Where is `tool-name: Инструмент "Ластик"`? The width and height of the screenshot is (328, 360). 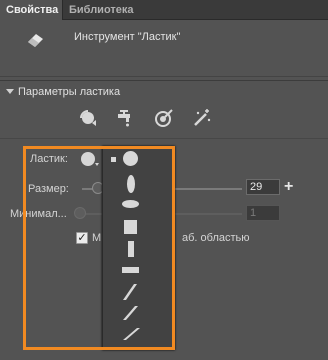
tool-name: Инструмент "Ластик" is located at coordinates (127, 37).